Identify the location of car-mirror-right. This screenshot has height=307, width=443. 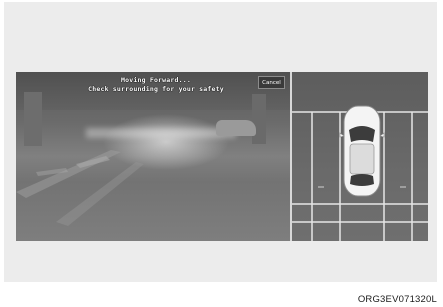
(382, 135).